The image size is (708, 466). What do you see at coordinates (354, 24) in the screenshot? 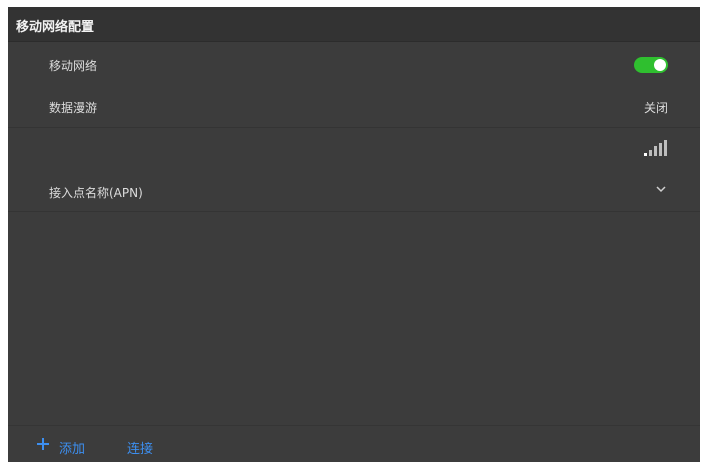
I see `panel-header: 移动网络配置` at bounding box center [354, 24].